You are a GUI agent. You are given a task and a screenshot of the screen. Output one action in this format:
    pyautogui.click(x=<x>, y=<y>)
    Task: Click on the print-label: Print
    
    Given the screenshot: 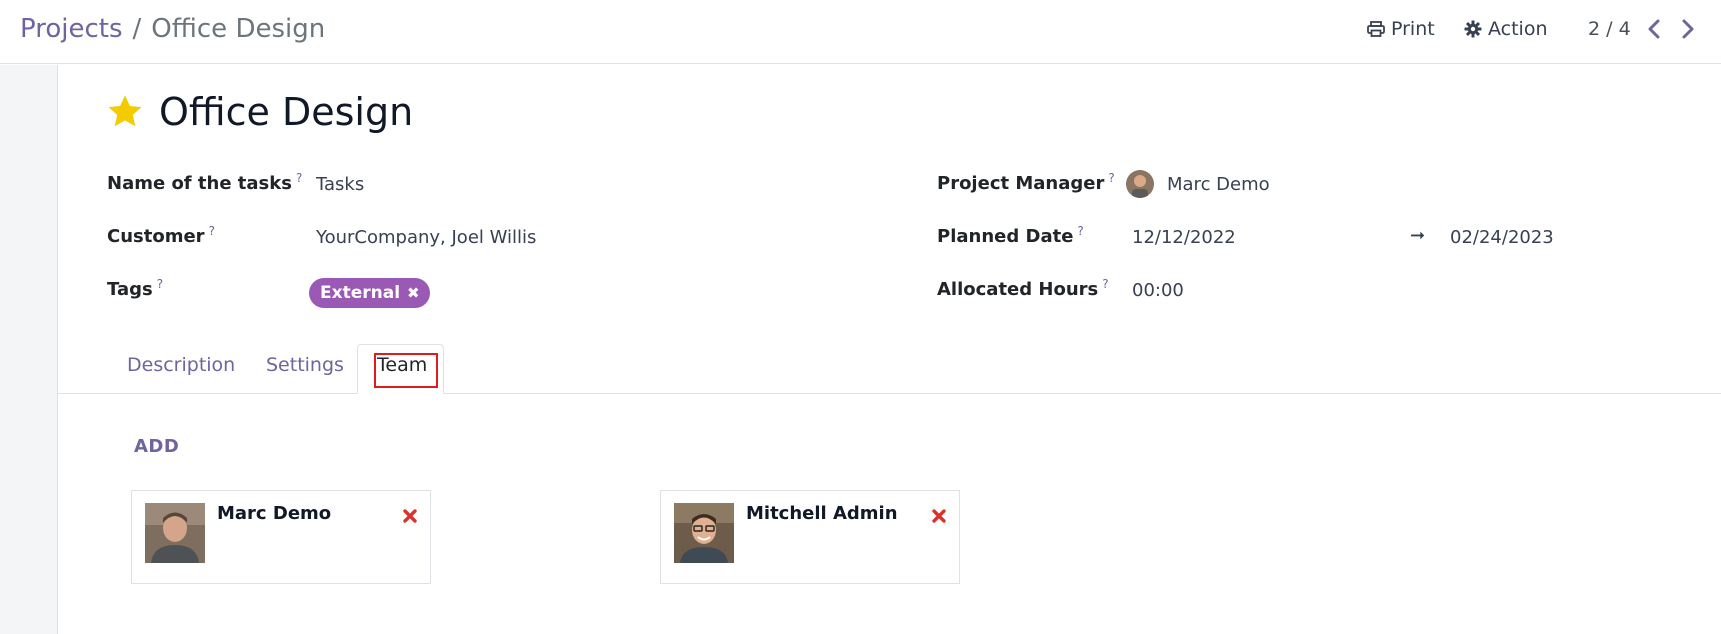 What is the action you would take?
    pyautogui.click(x=1413, y=29)
    